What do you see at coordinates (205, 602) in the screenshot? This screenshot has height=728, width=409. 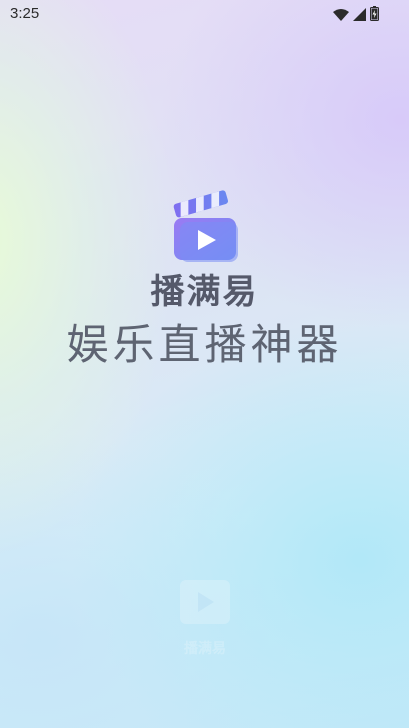 I see `watermark-logo-icon` at bounding box center [205, 602].